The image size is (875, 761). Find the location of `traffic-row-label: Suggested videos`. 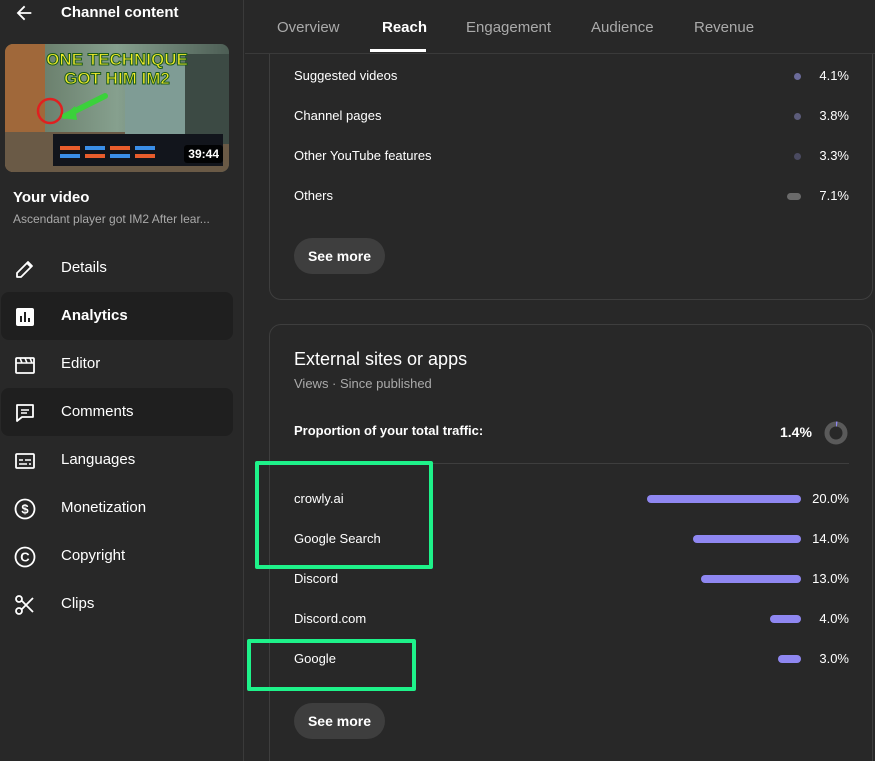

traffic-row-label: Suggested videos is located at coordinates (346, 75).